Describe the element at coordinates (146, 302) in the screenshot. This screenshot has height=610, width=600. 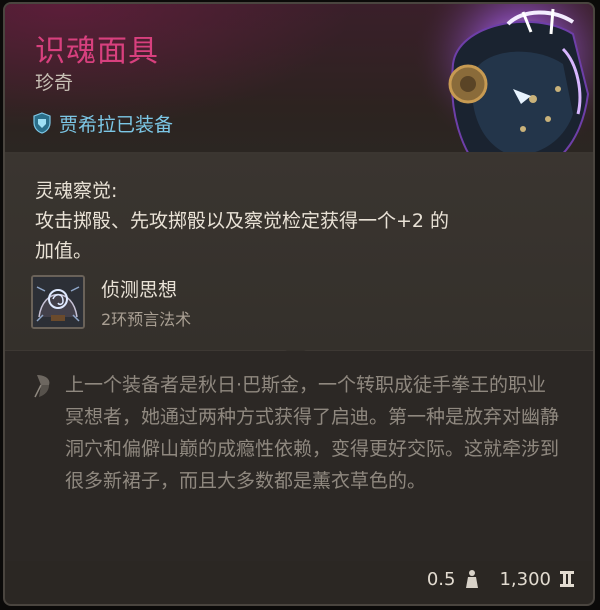
I see `spell-texts: 侦测思想 2环预言法术` at that location.